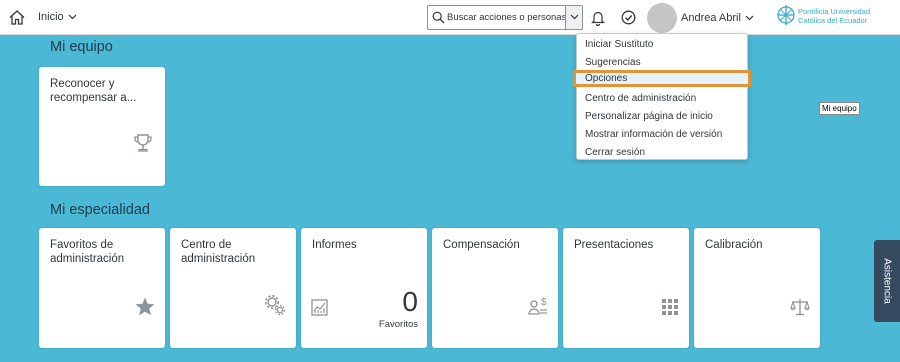 This screenshot has width=900, height=362. Describe the element at coordinates (662, 78) in the screenshot. I see `menu-item-opciones: Opciones` at that location.